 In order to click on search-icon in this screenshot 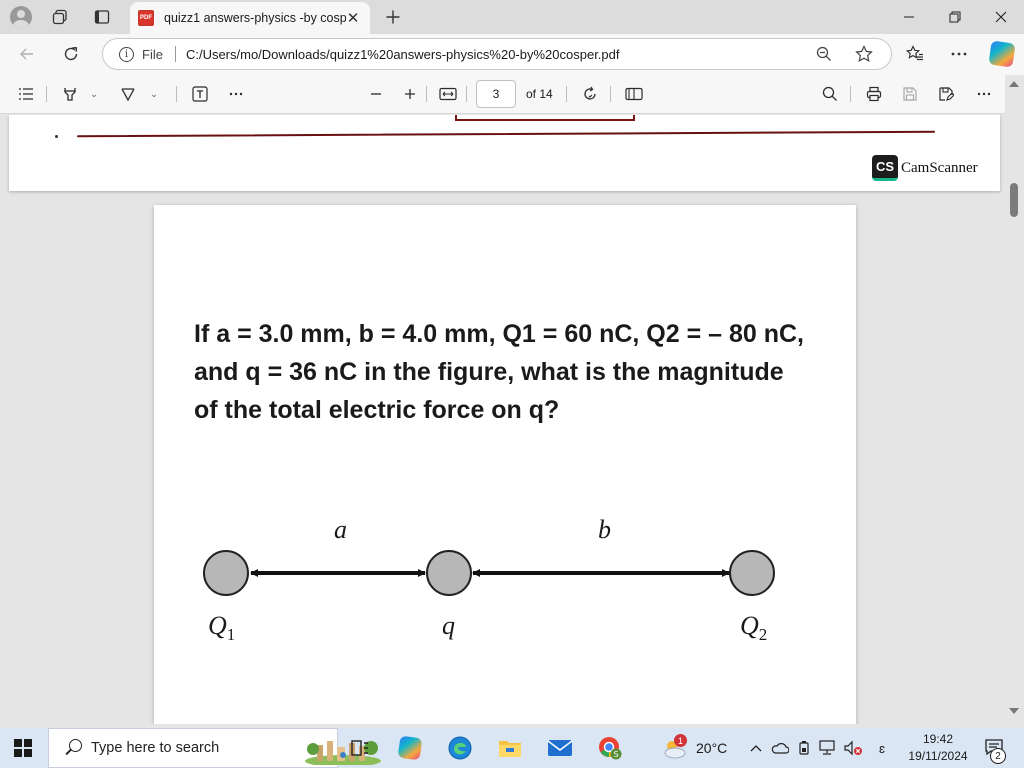, I will do `click(73, 748)`.